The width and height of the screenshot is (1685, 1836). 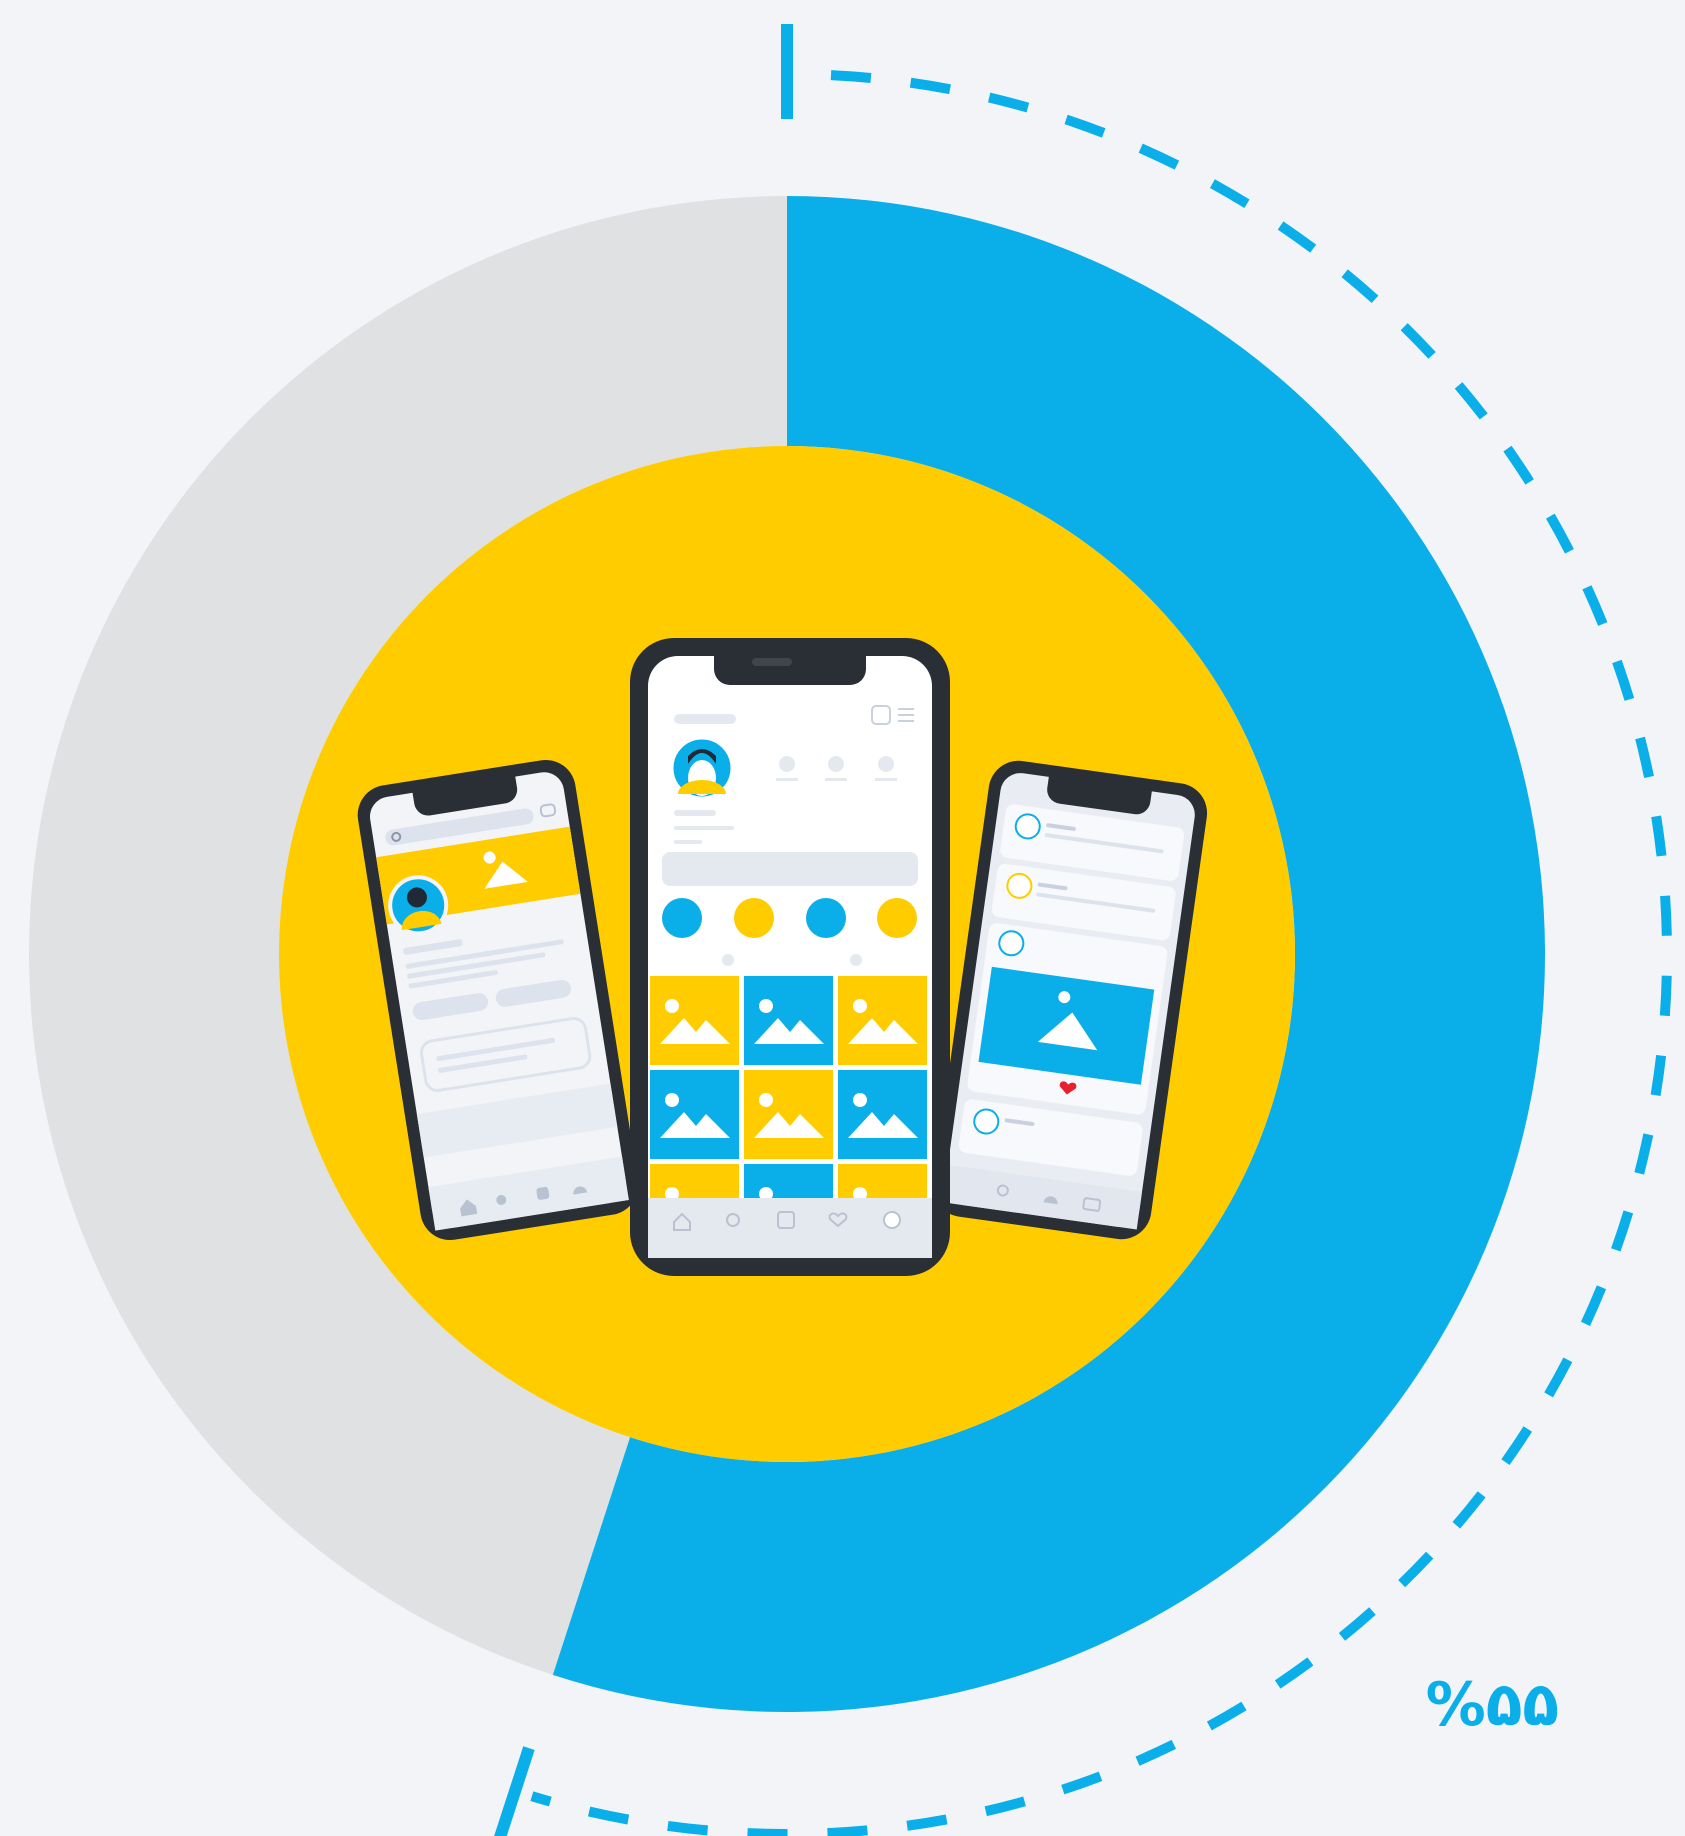 What do you see at coordinates (856, 960) in the screenshot?
I see `tagged-tab` at bounding box center [856, 960].